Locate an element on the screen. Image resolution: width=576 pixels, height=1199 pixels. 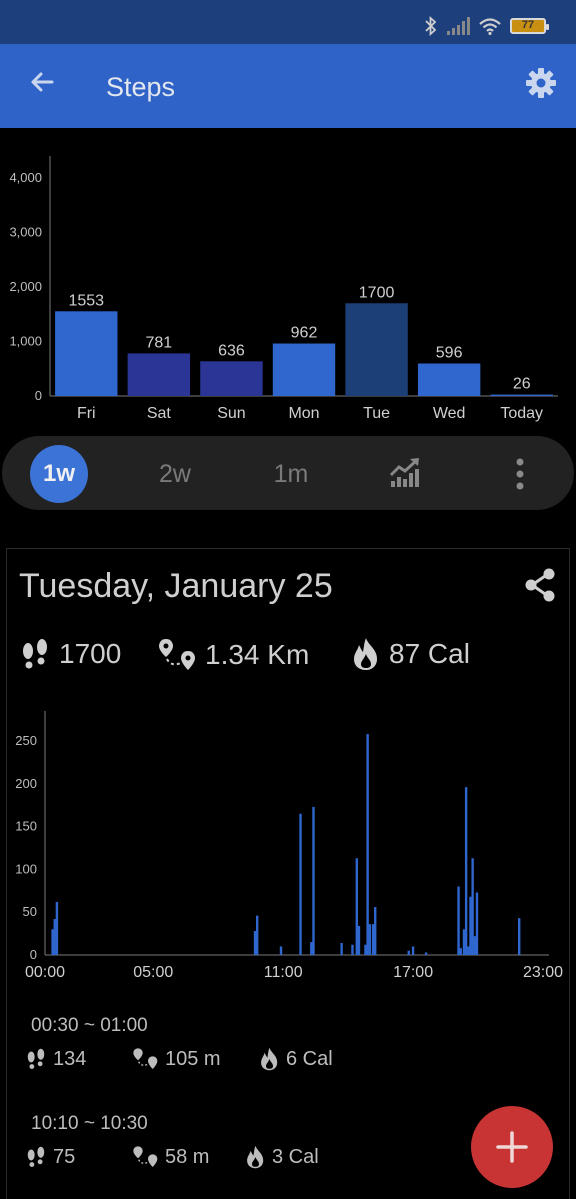
entry-2-stats: 75 58 m 3 Cal is located at coordinates (172, 1157).